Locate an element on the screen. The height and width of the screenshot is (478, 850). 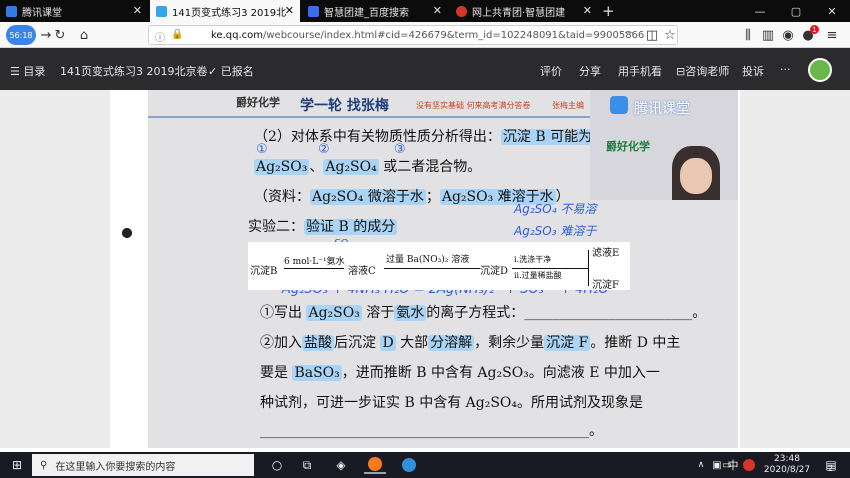
notification-count: 2 is located at coordinates (831, 468).